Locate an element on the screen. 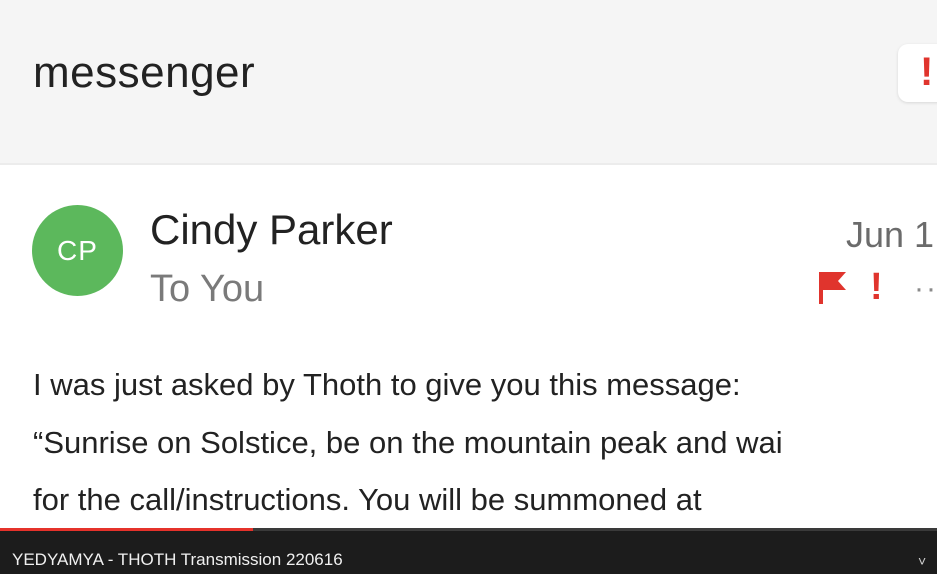 The width and height of the screenshot is (937, 574). app-title: messenger is located at coordinates (144, 72).